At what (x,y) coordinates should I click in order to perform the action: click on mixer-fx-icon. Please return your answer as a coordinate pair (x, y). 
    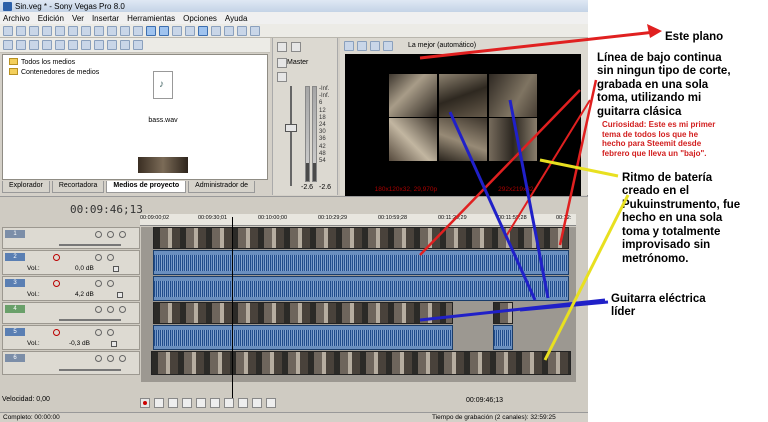
    Looking at the image, I should click on (296, 47).